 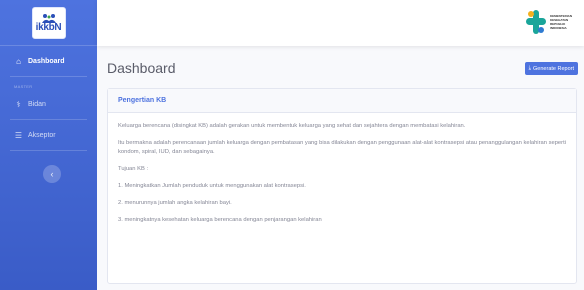 I want to click on sidebar-toggle-button: ‹, so click(x=52, y=174).